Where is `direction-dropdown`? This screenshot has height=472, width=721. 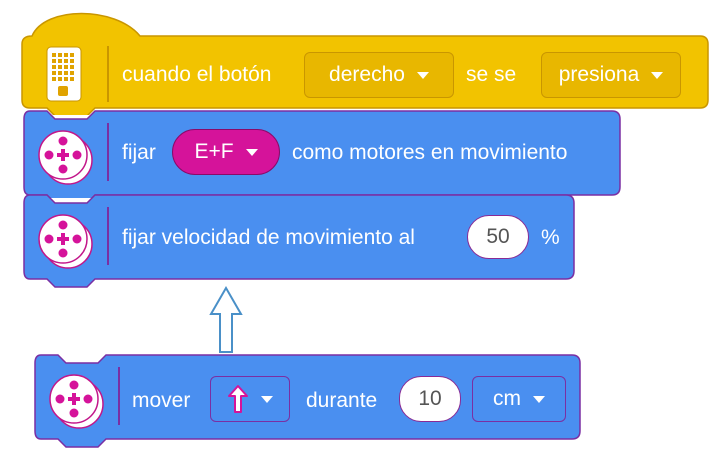
direction-dropdown is located at coordinates (250, 399).